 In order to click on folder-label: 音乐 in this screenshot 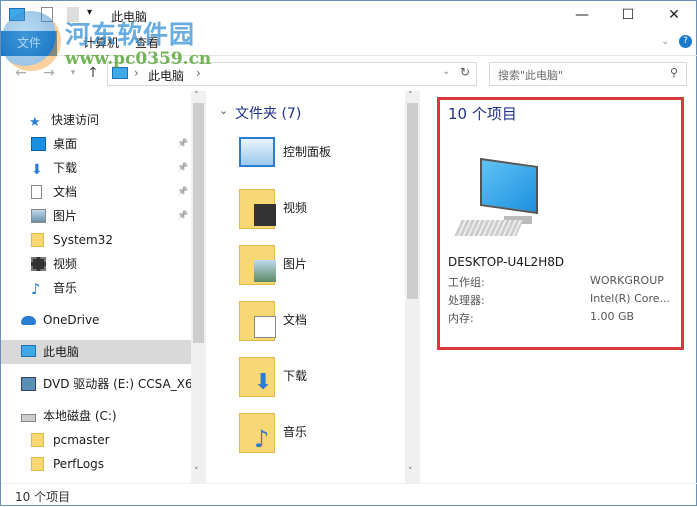, I will do `click(295, 432)`.